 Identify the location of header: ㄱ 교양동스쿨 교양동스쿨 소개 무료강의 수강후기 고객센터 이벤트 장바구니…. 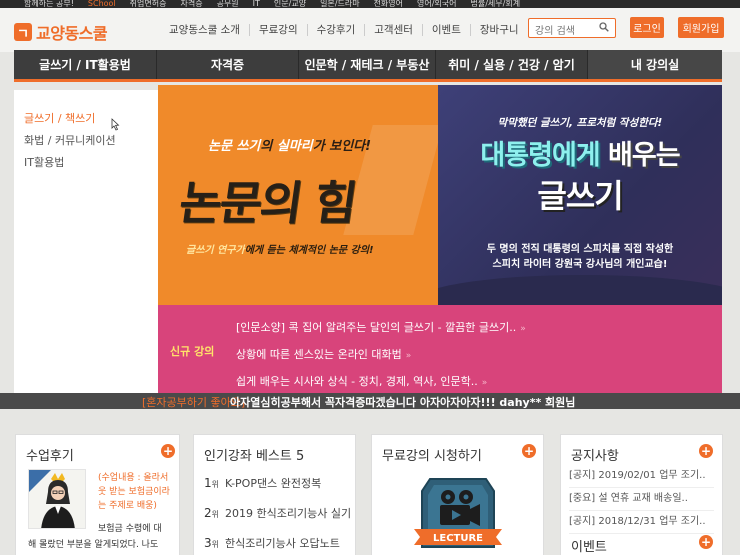
(370, 30).